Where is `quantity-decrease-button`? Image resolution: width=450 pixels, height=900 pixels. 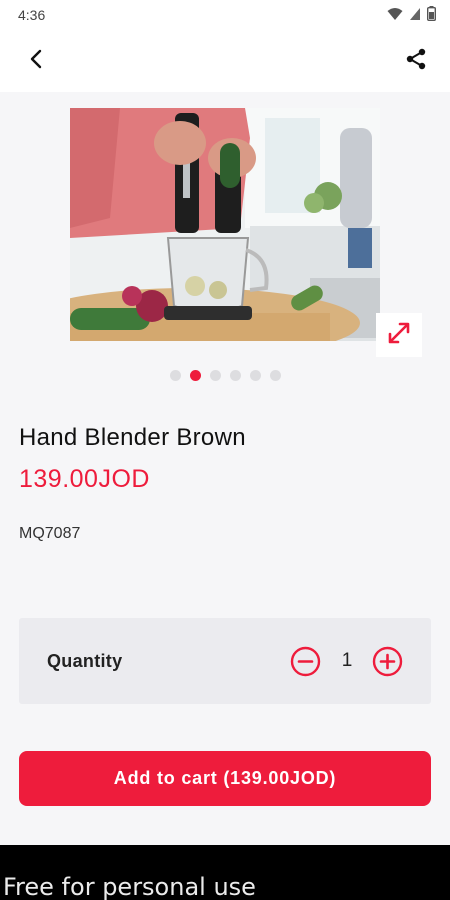
quantity-decrease-button is located at coordinates (305, 664).